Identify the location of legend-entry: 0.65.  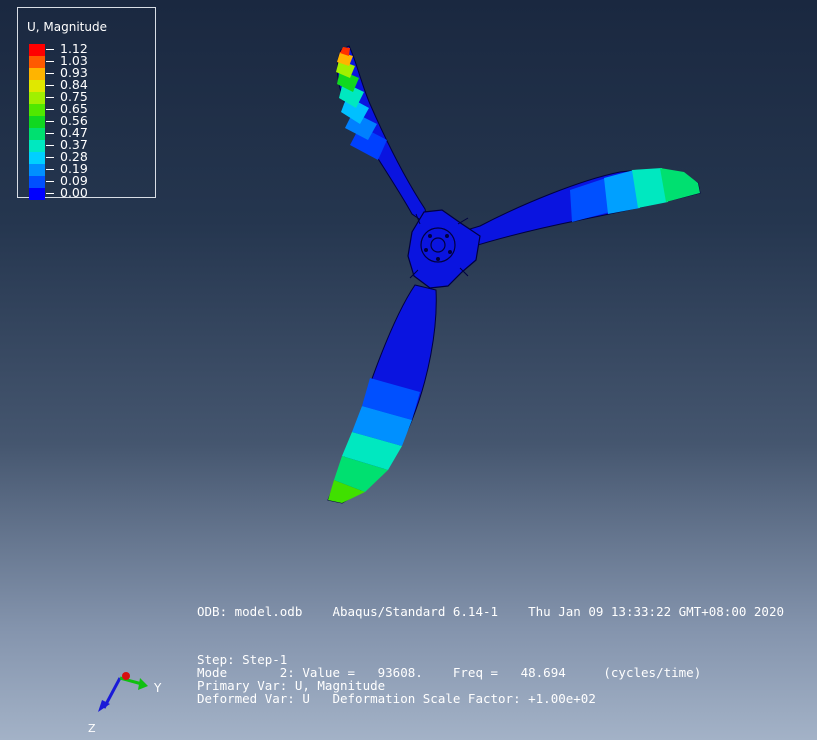
(89, 109).